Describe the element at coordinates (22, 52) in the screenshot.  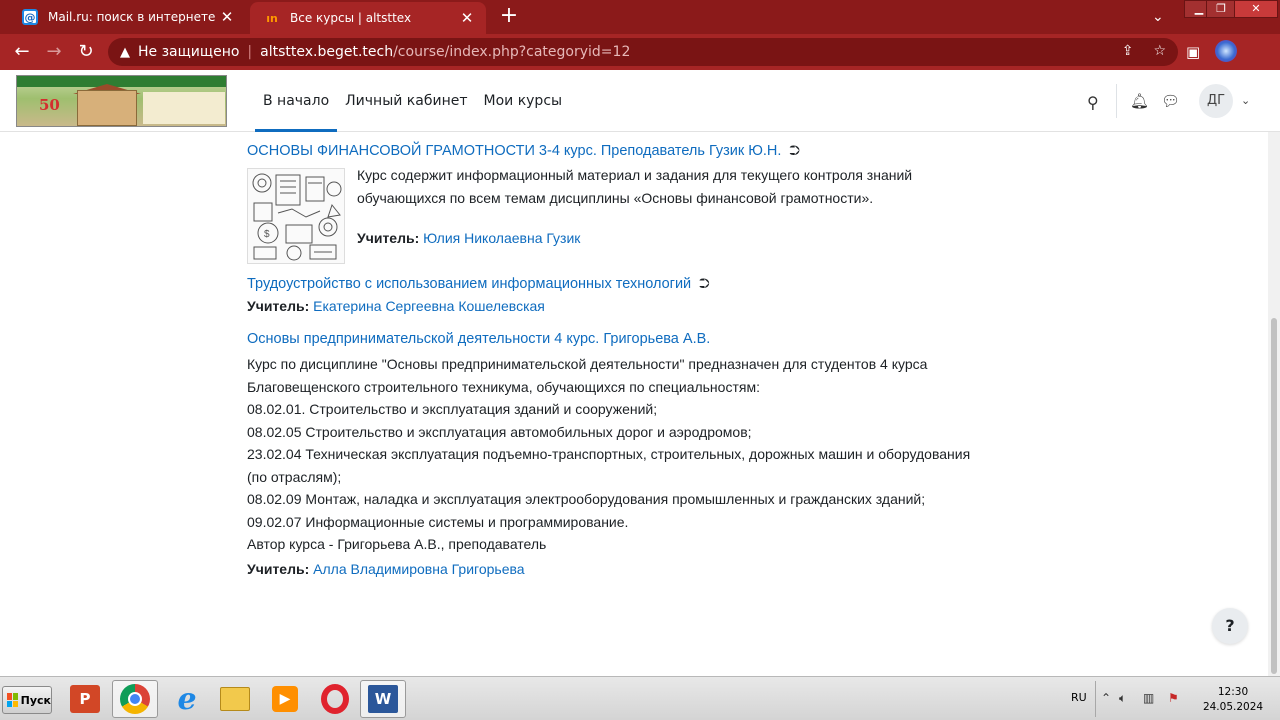
I see `back-arrow-icon: ←` at that location.